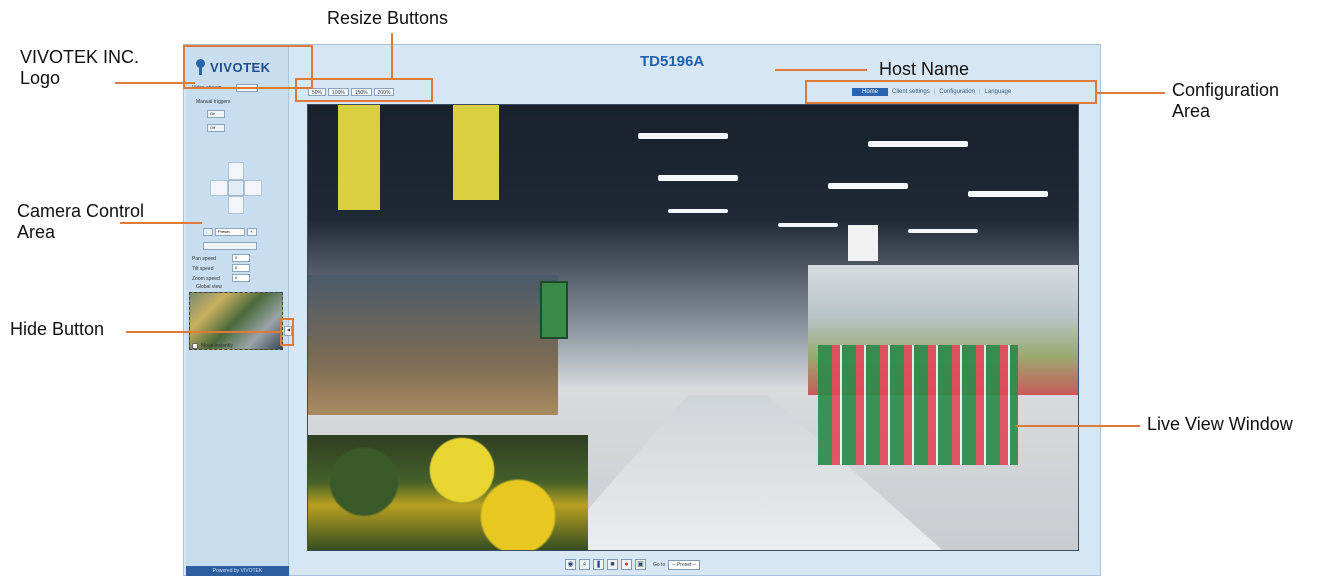 The height and width of the screenshot is (576, 1333). Describe the element at coordinates (241, 268) in the screenshot. I see `tilt-speed-select: 0` at that location.